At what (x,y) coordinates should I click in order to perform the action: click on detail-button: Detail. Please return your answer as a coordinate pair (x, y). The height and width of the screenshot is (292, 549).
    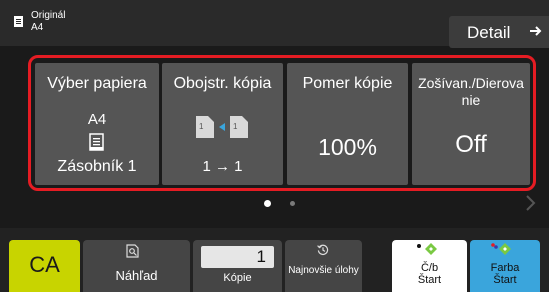
    Looking at the image, I should click on (499, 32).